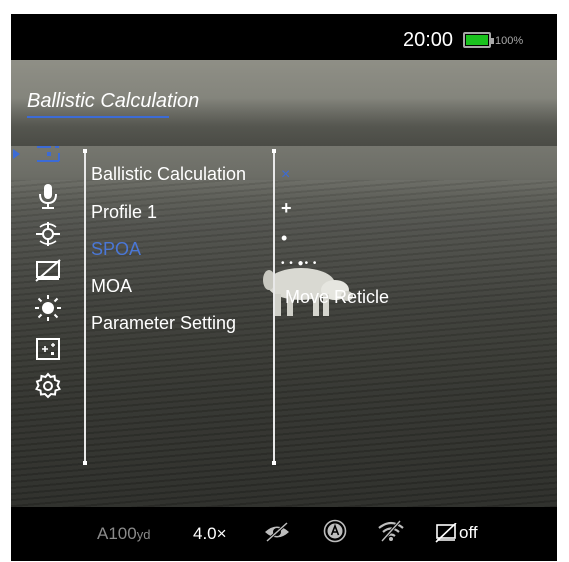 The height and width of the screenshot is (562, 569). What do you see at coordinates (274, 307) in the screenshot?
I see `menu-right-divider` at bounding box center [274, 307].